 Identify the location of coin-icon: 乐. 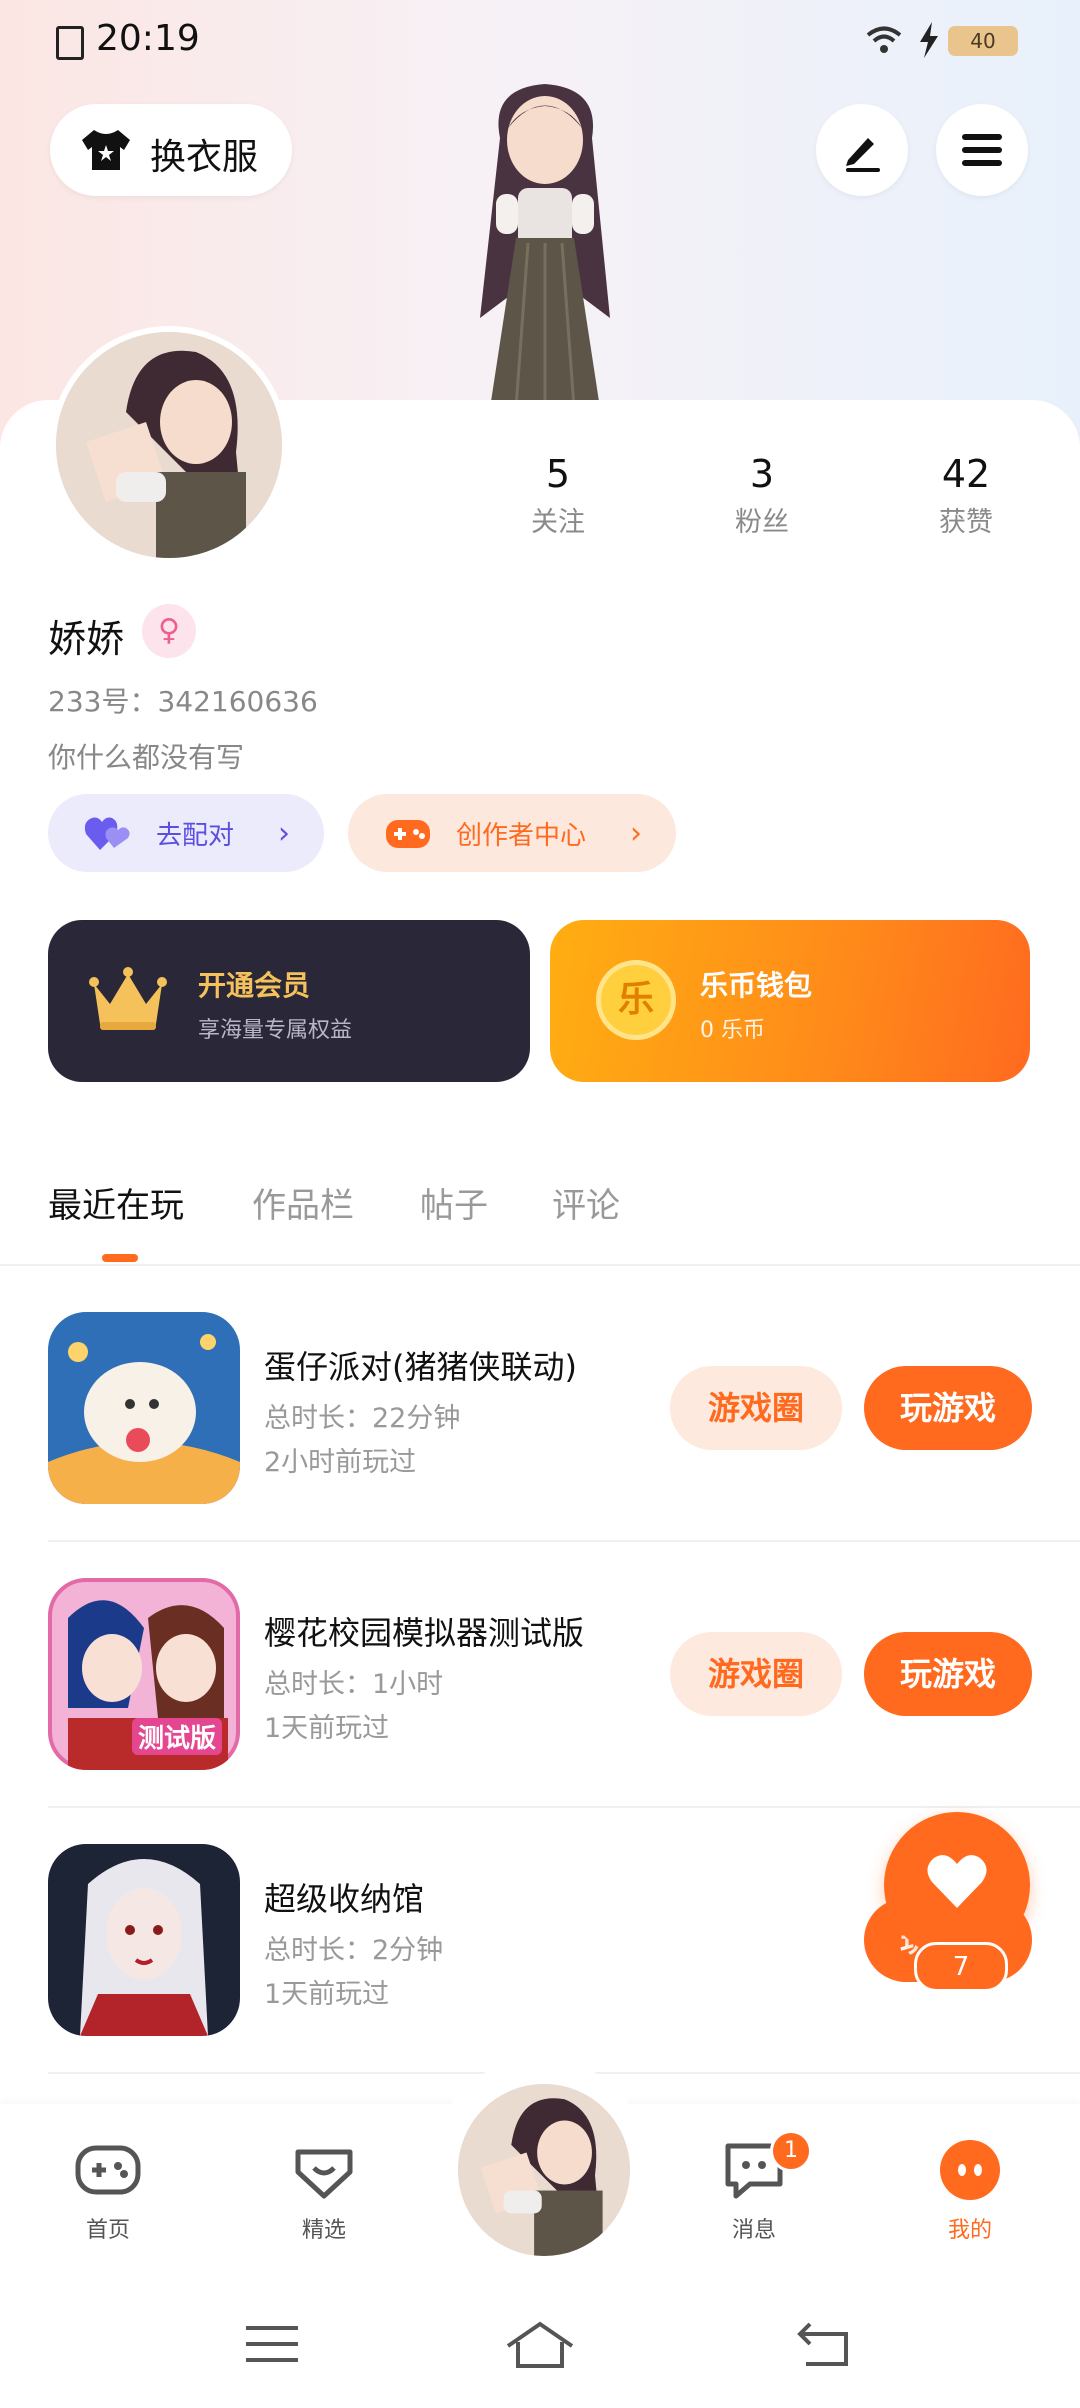
(636, 1000).